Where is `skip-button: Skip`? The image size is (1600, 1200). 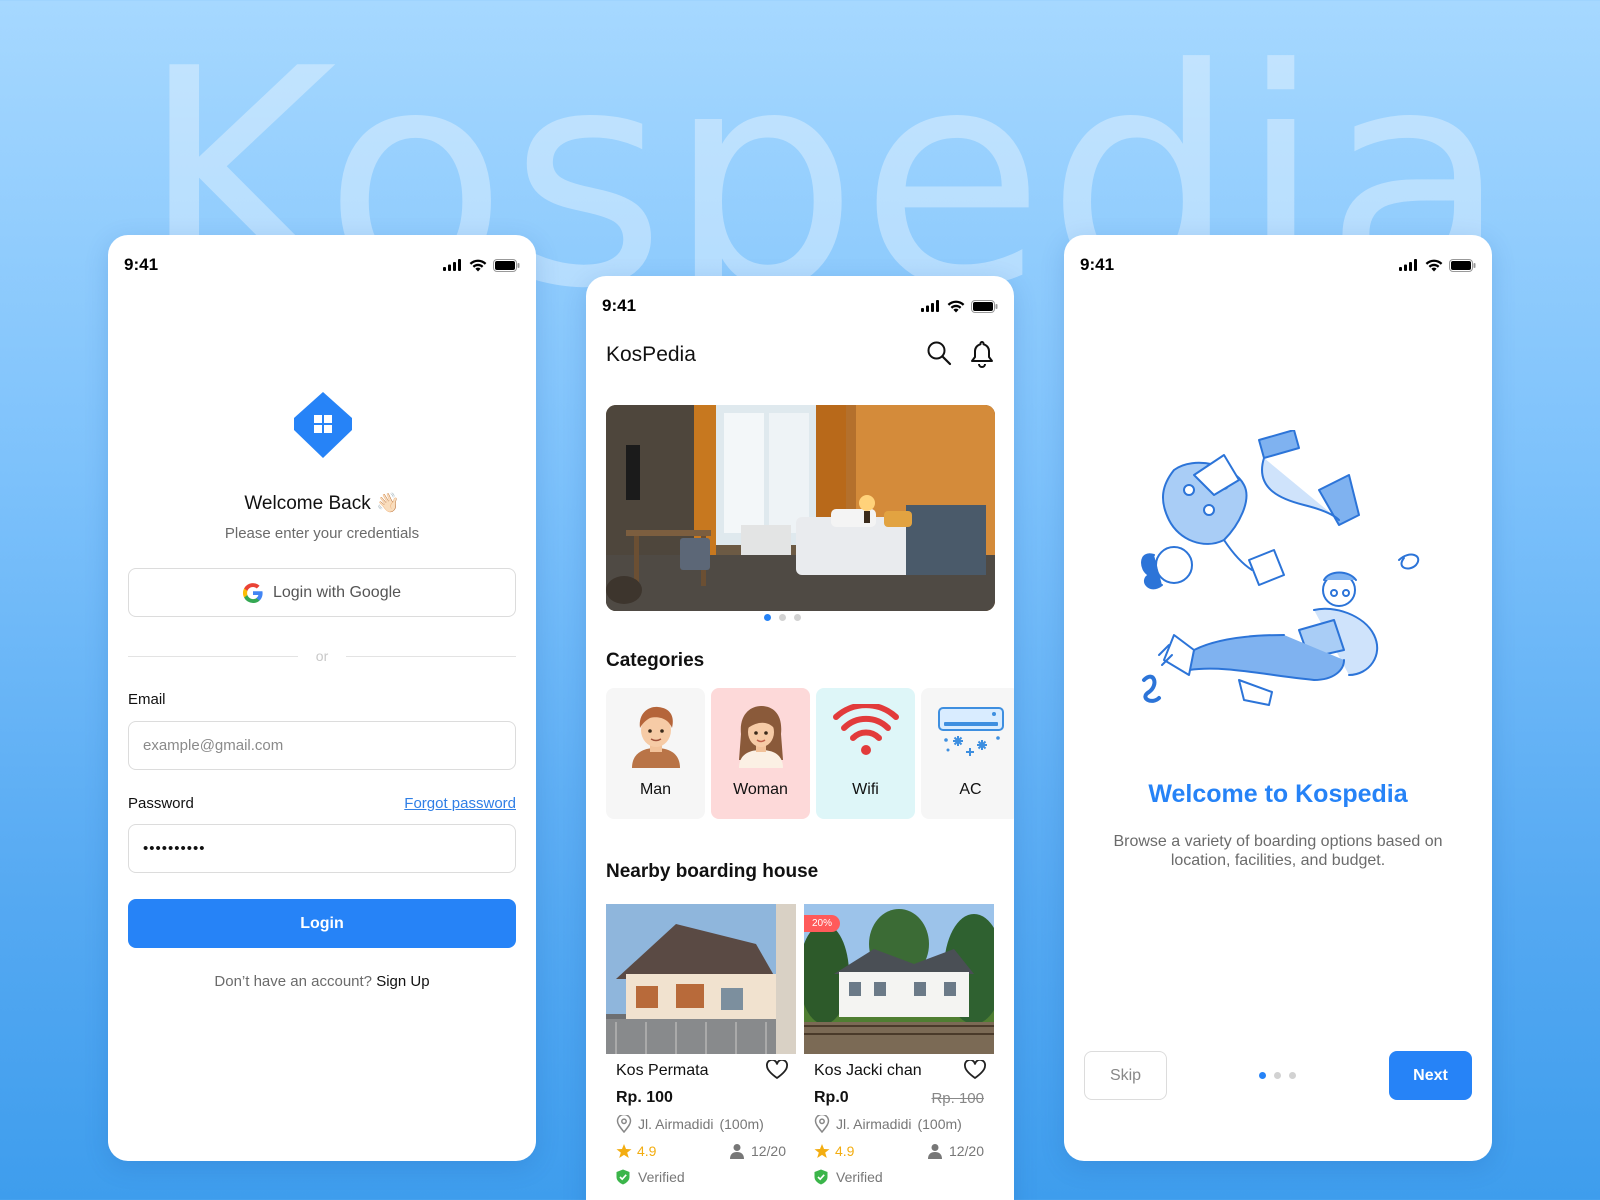 skip-button: Skip is located at coordinates (1125, 1075).